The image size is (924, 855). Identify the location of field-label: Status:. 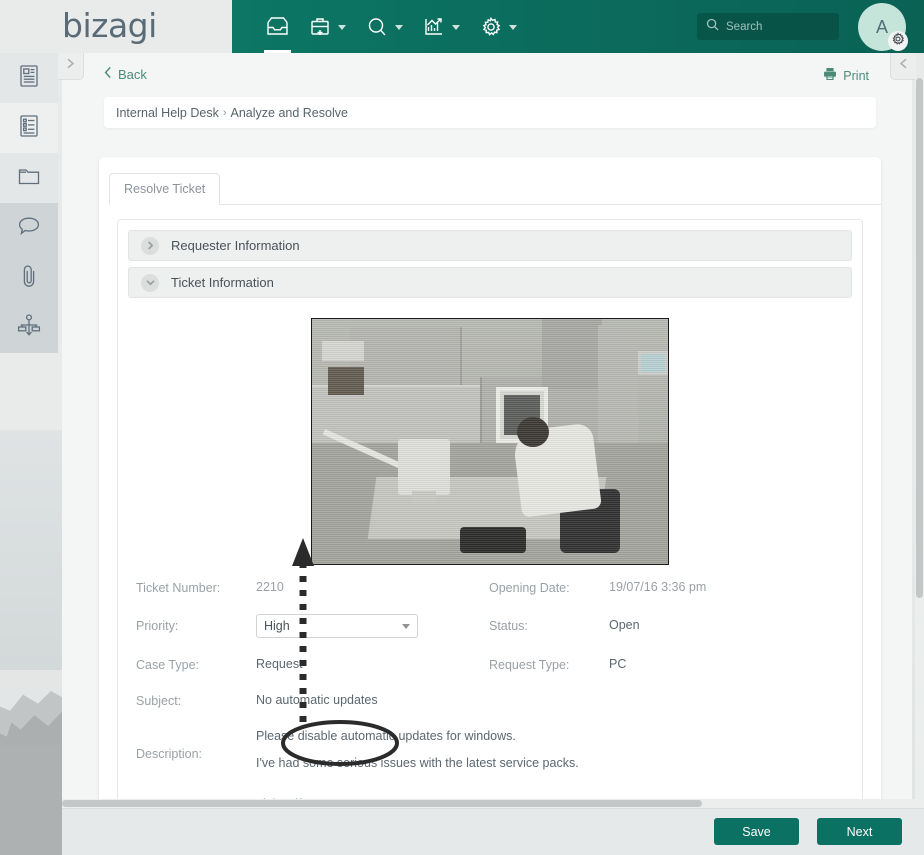
(508, 626).